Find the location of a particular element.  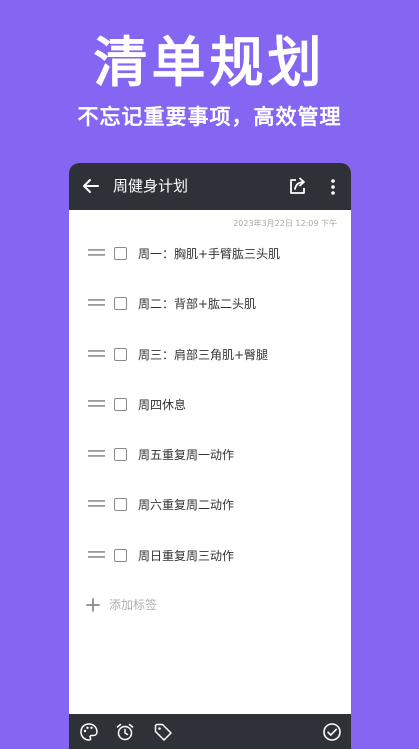

checklist-item: 周四休息 is located at coordinates (210, 405).